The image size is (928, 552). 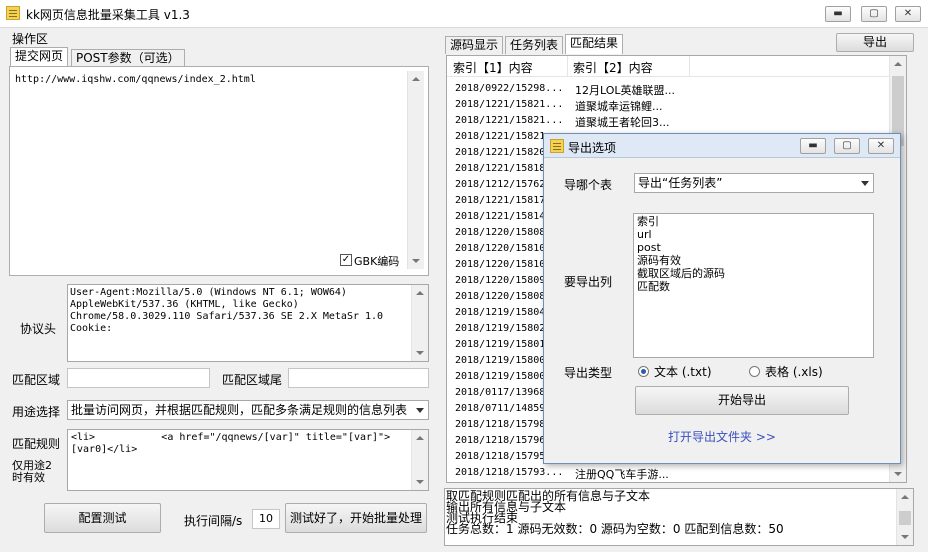 What do you see at coordinates (669, 66) in the screenshot?
I see `list-header: 索引【1】内容 索引【2】内容` at bounding box center [669, 66].